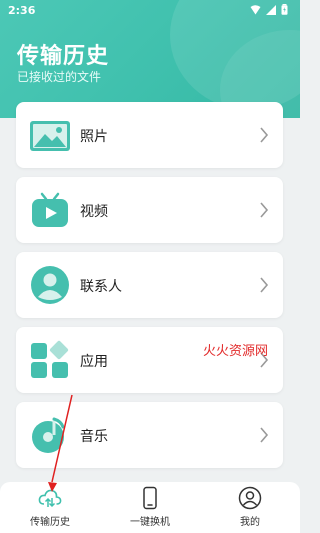  What do you see at coordinates (63, 56) in the screenshot?
I see `page-title: 传输历史` at bounding box center [63, 56].